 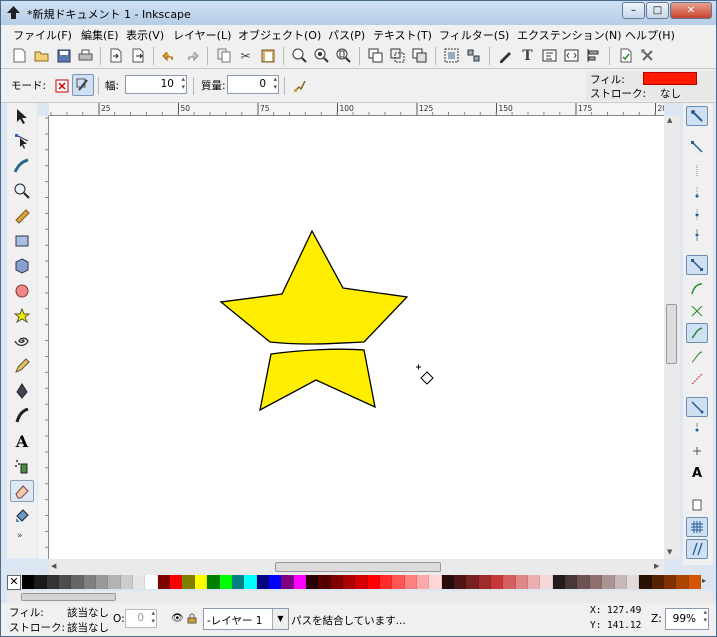 I want to click on calligraphy-tool-icon, so click(x=22, y=416).